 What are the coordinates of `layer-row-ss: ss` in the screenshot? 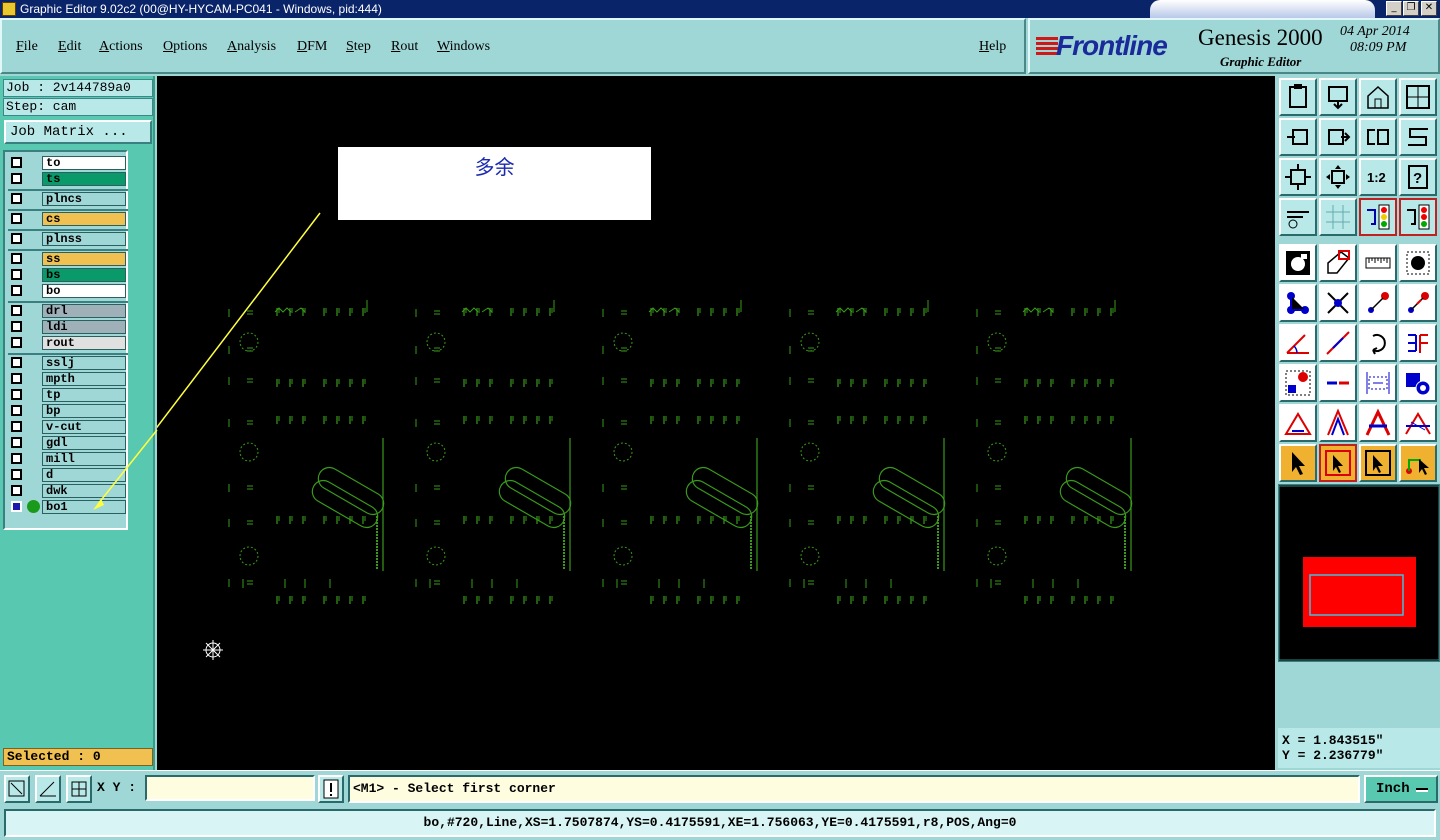 It's located at (68, 259).